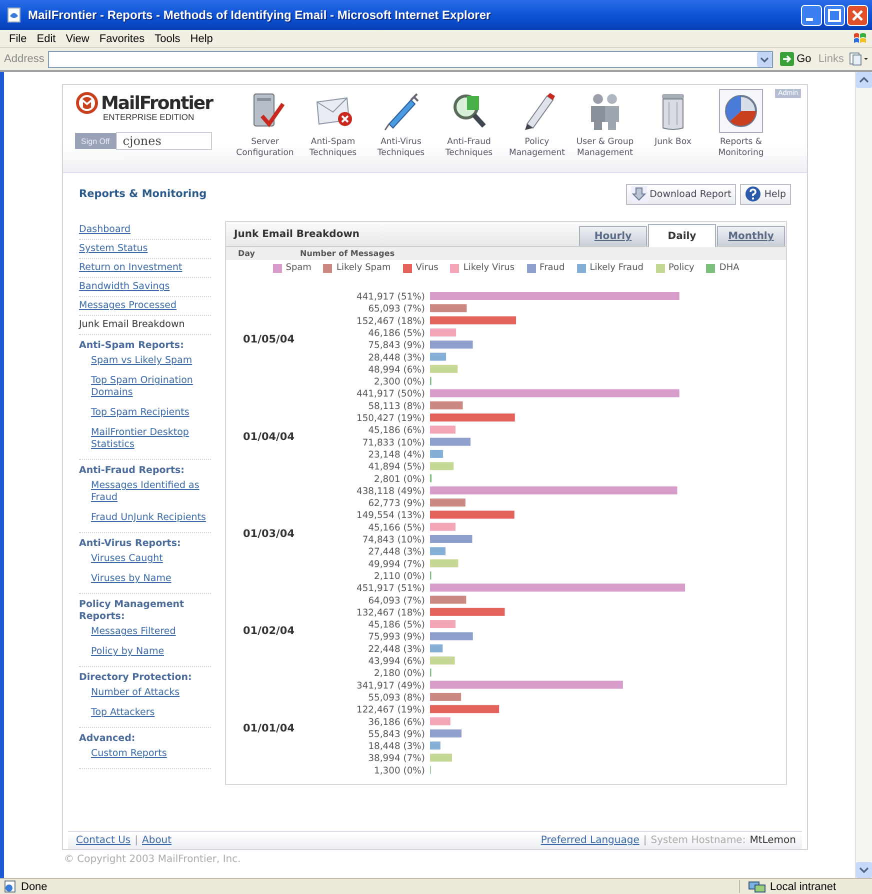 This screenshot has height=894, width=872. I want to click on sidebar-link: Custom Reports, so click(151, 755).